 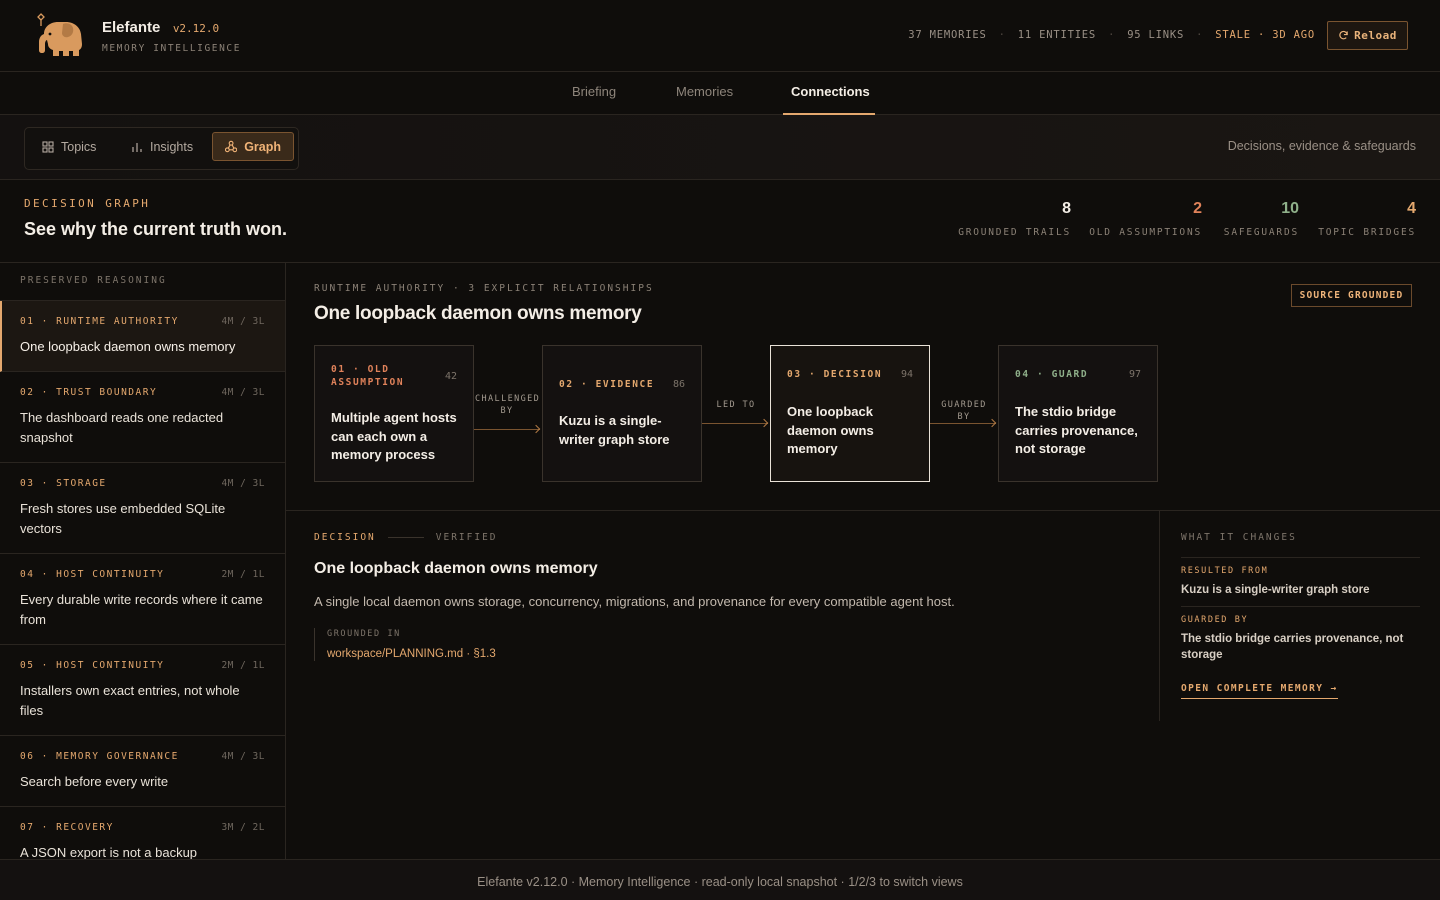 I want to click on view-topics-label: Topics, so click(x=79, y=146).